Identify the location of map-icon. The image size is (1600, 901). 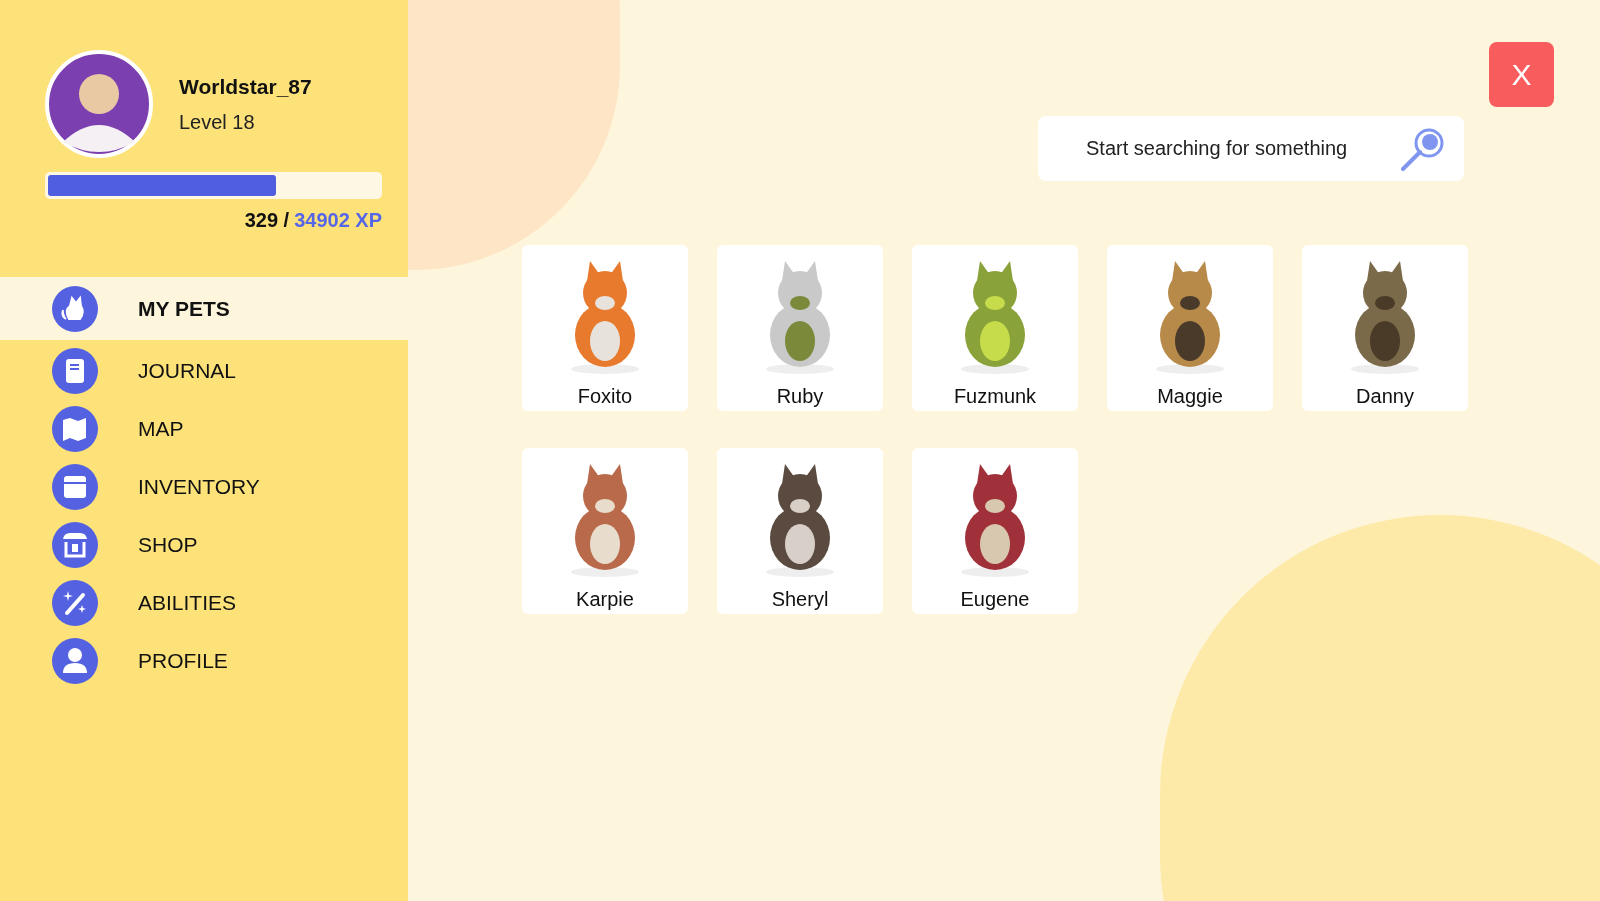
(75, 429).